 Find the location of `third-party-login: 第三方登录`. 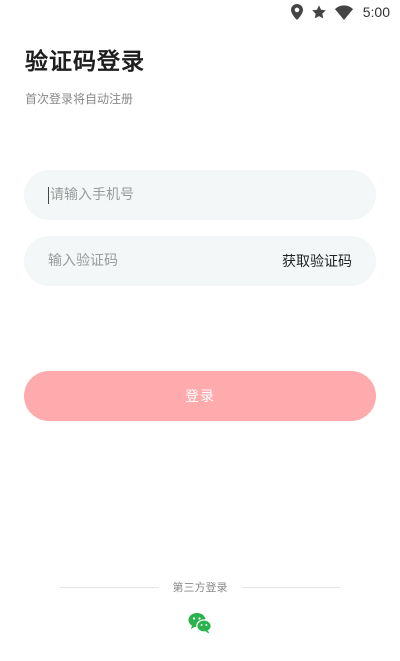

third-party-login: 第三方登录 is located at coordinates (200, 587).